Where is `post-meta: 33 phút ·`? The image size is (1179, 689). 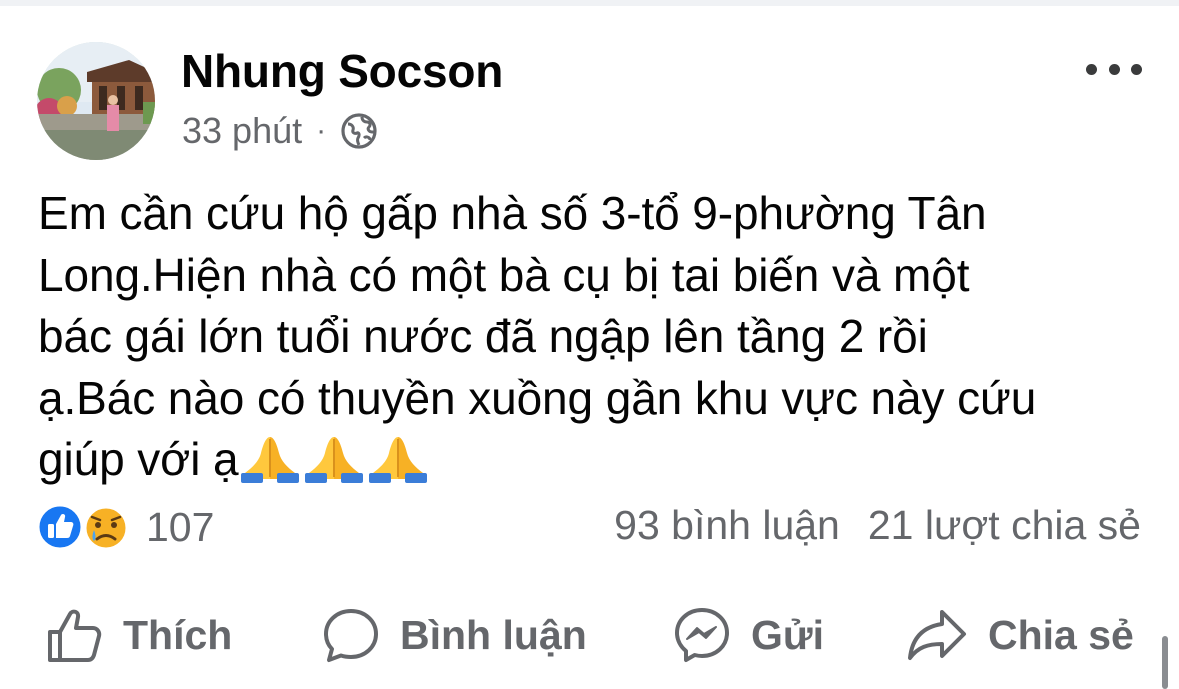
post-meta: 33 phút · is located at coordinates (280, 131).